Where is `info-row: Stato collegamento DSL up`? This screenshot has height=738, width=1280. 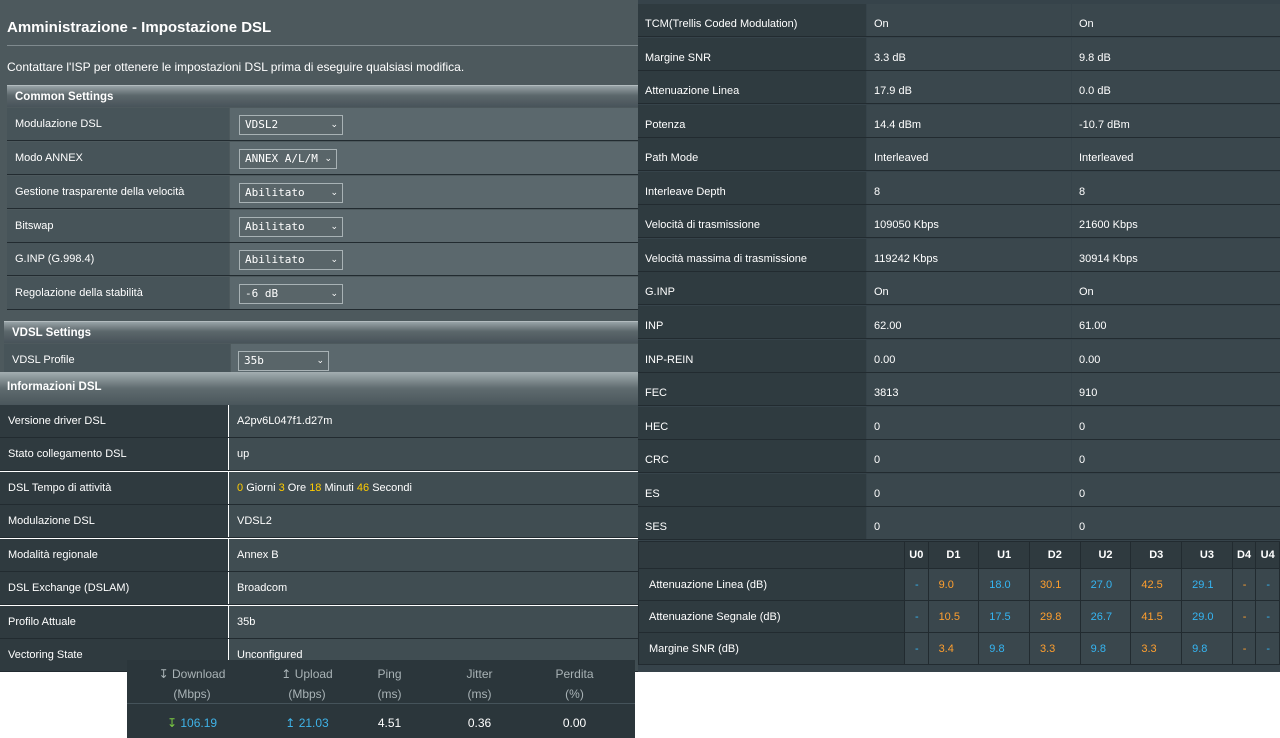
info-row: Stato collegamento DSL up is located at coordinates (319, 454).